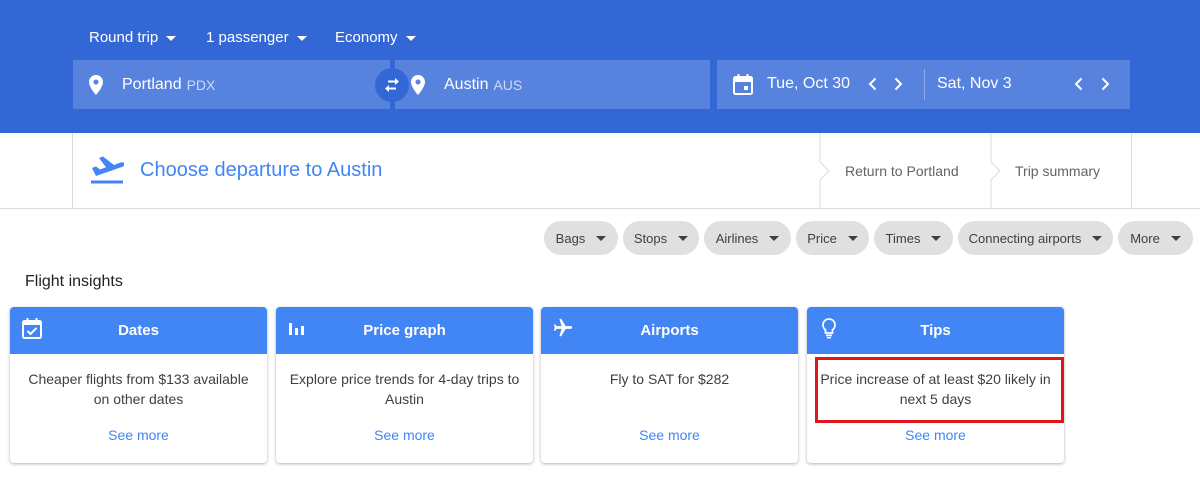  What do you see at coordinates (466, 84) in the screenshot?
I see `destination-city: Austin` at bounding box center [466, 84].